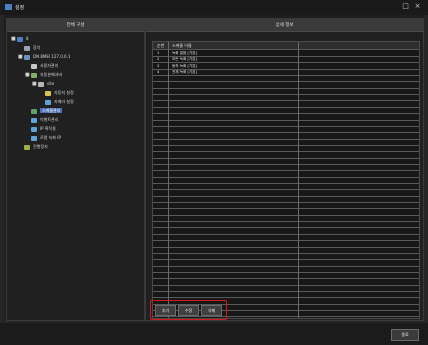 The image size is (428, 345). Describe the element at coordinates (48, 128) in the screenshot. I see `tree-item-label: IP 확작용` at that location.